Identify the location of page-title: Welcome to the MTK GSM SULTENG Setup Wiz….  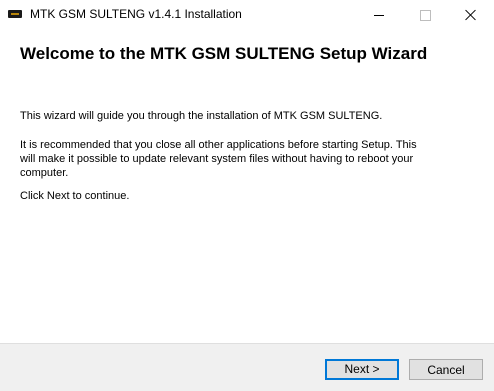
(224, 53).